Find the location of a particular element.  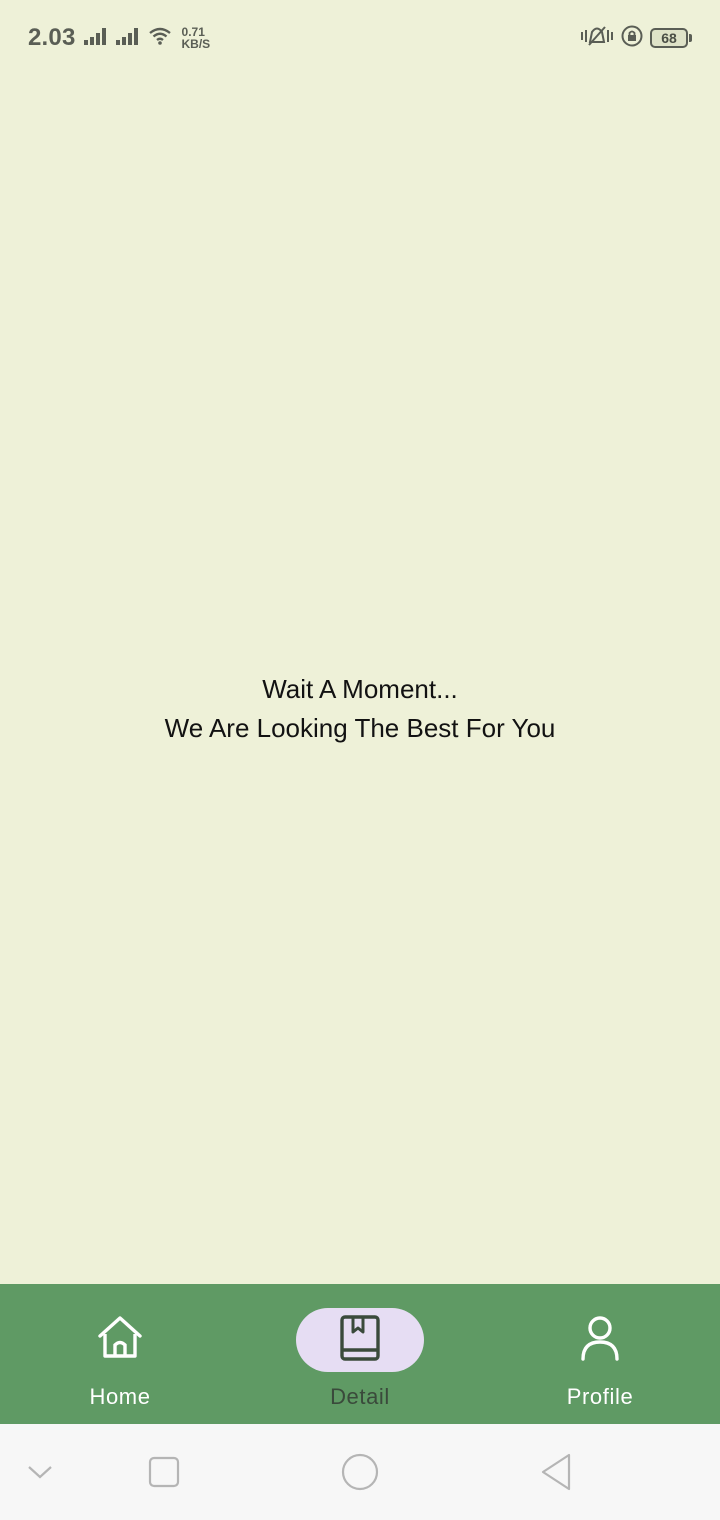

nav-label-home: Home is located at coordinates (120, 1396).